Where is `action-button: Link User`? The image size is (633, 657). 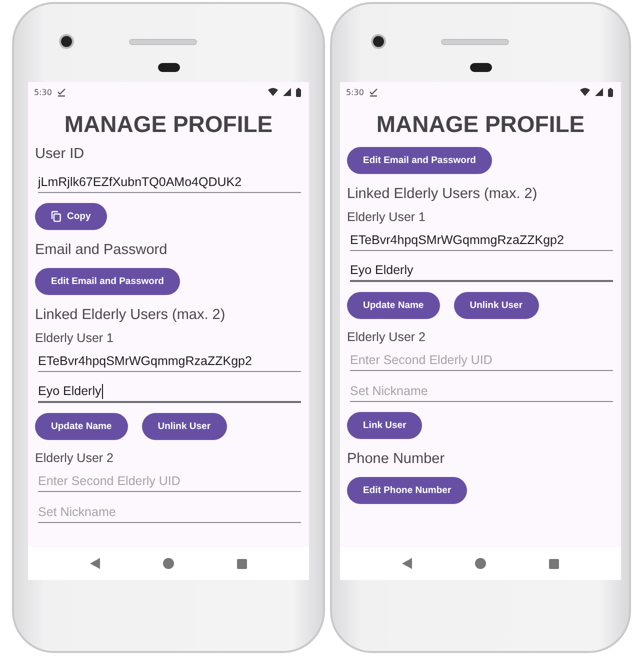
action-button: Link User is located at coordinates (384, 425).